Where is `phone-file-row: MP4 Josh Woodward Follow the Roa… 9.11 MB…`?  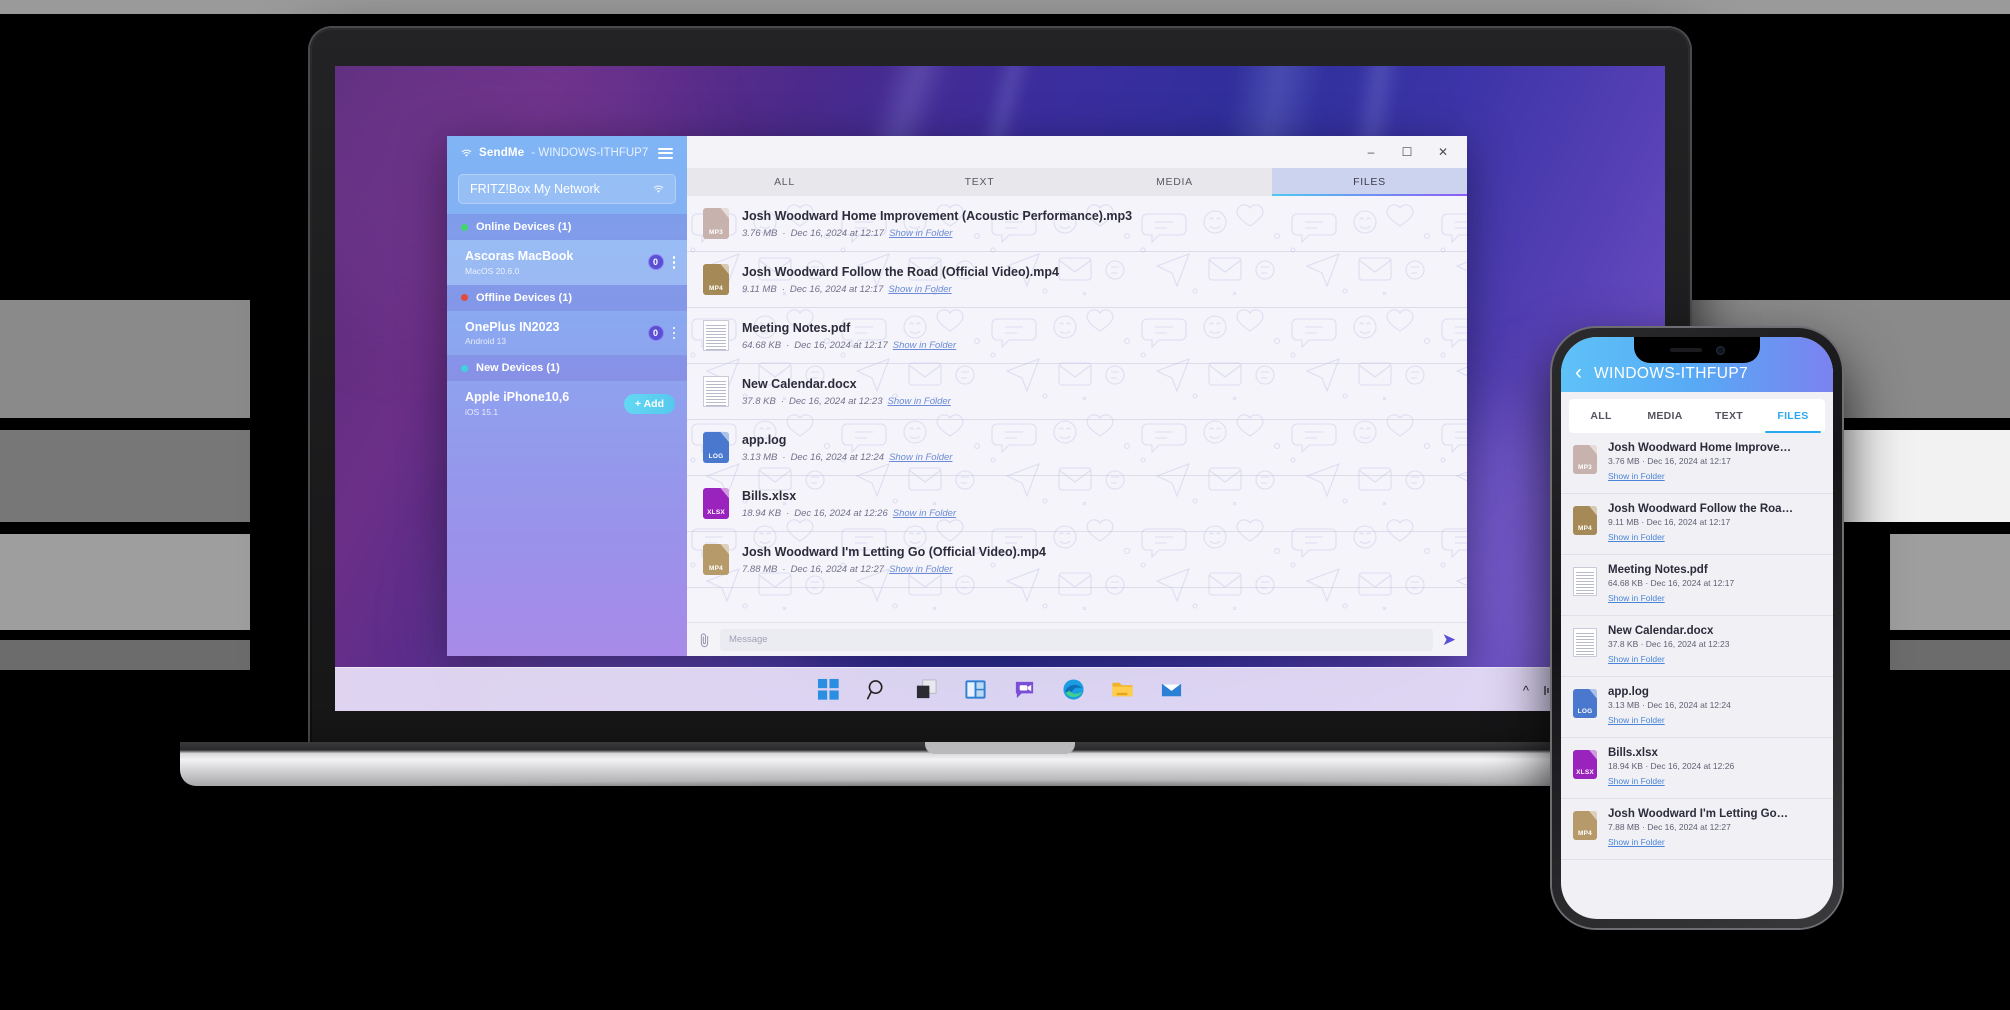
phone-file-row: MP4 Josh Woodward Follow the Roa… 9.11 MB… is located at coordinates (1697, 524).